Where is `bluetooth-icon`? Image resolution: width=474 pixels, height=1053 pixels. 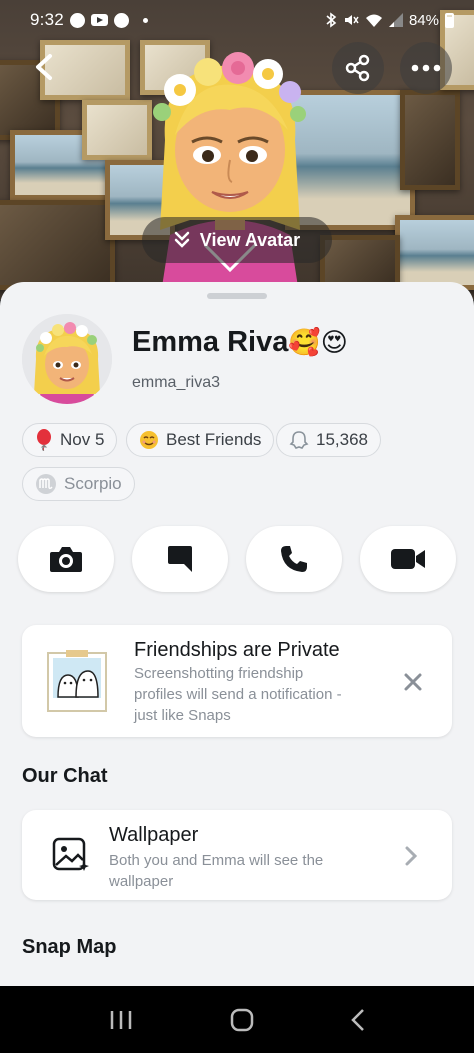 bluetooth-icon is located at coordinates (331, 20).